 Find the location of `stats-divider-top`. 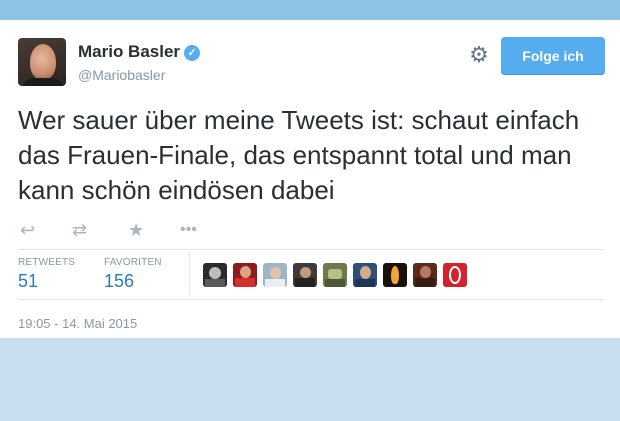

stats-divider-top is located at coordinates (311, 249).